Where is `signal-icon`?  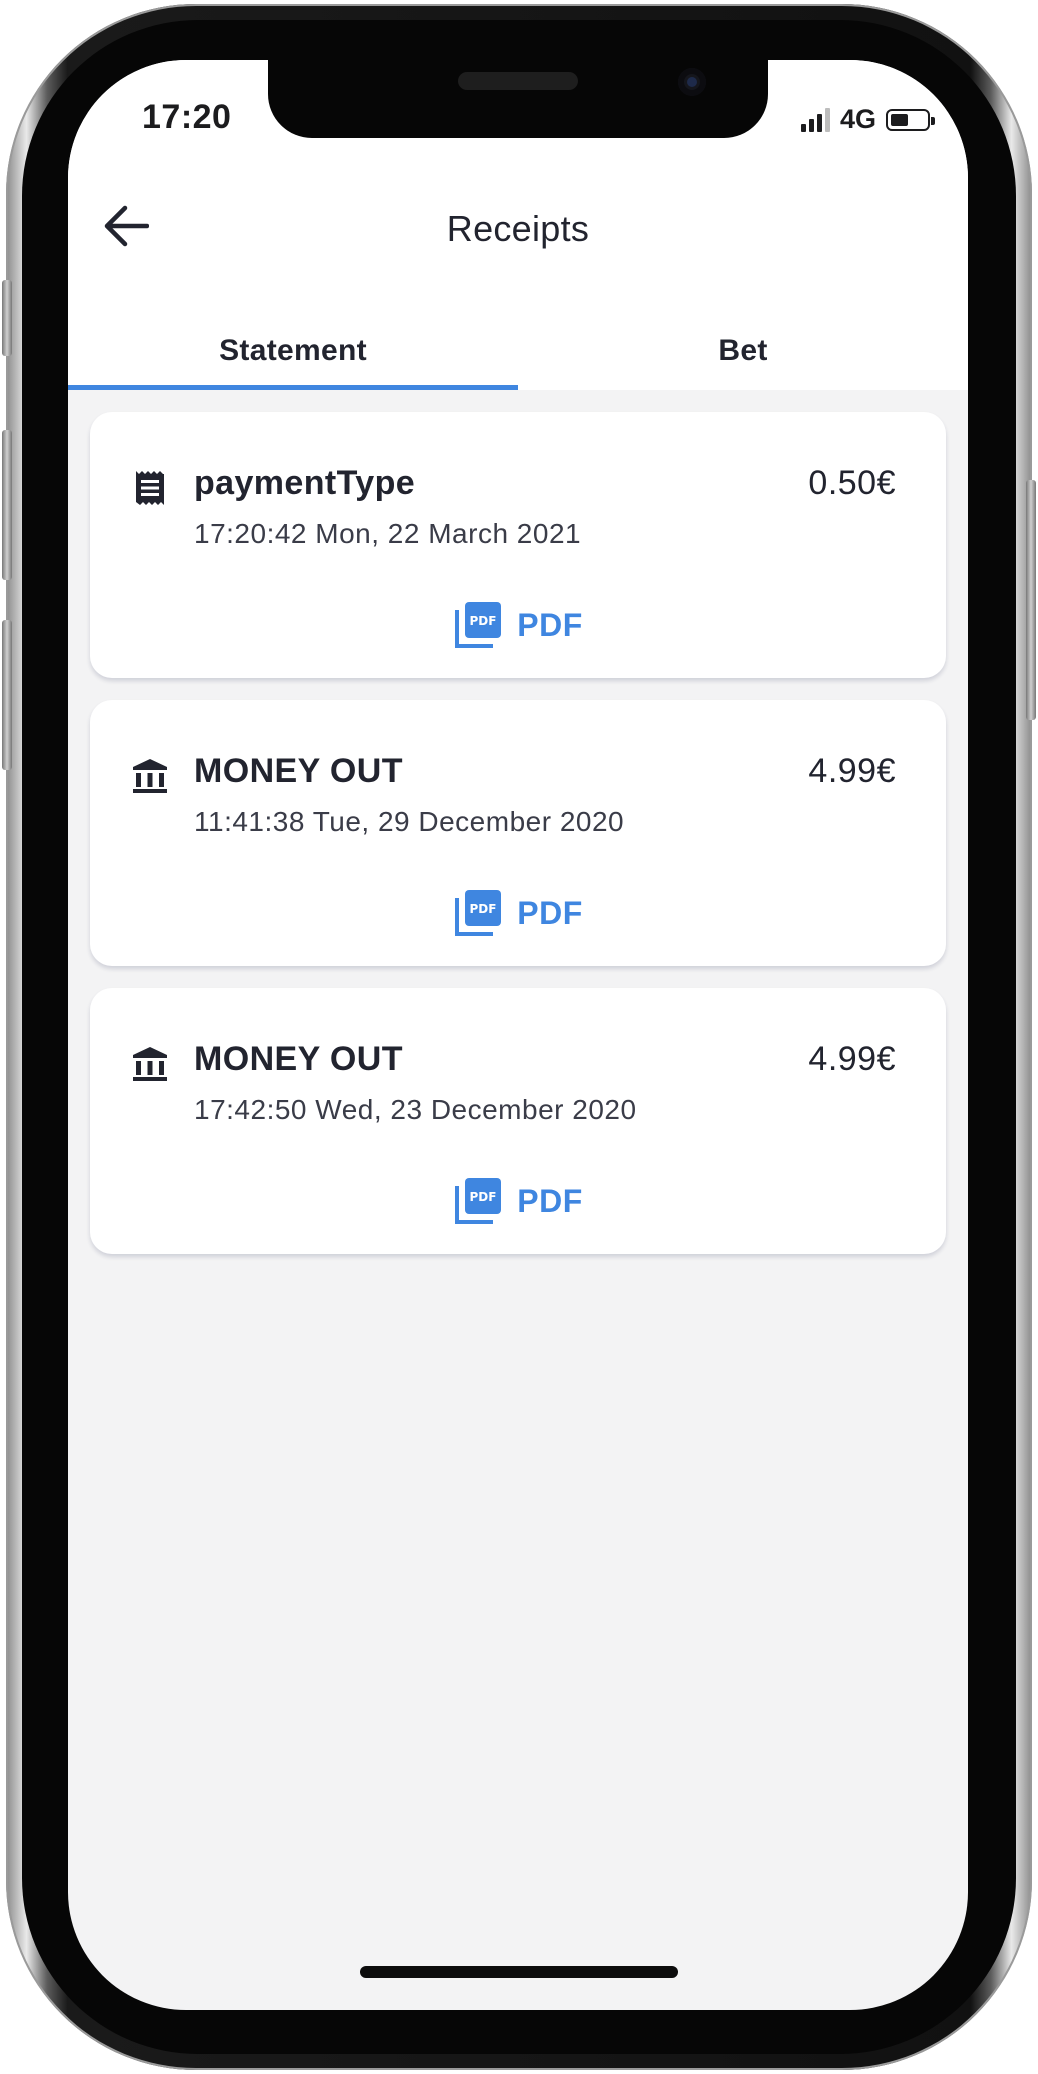 signal-icon is located at coordinates (815, 119).